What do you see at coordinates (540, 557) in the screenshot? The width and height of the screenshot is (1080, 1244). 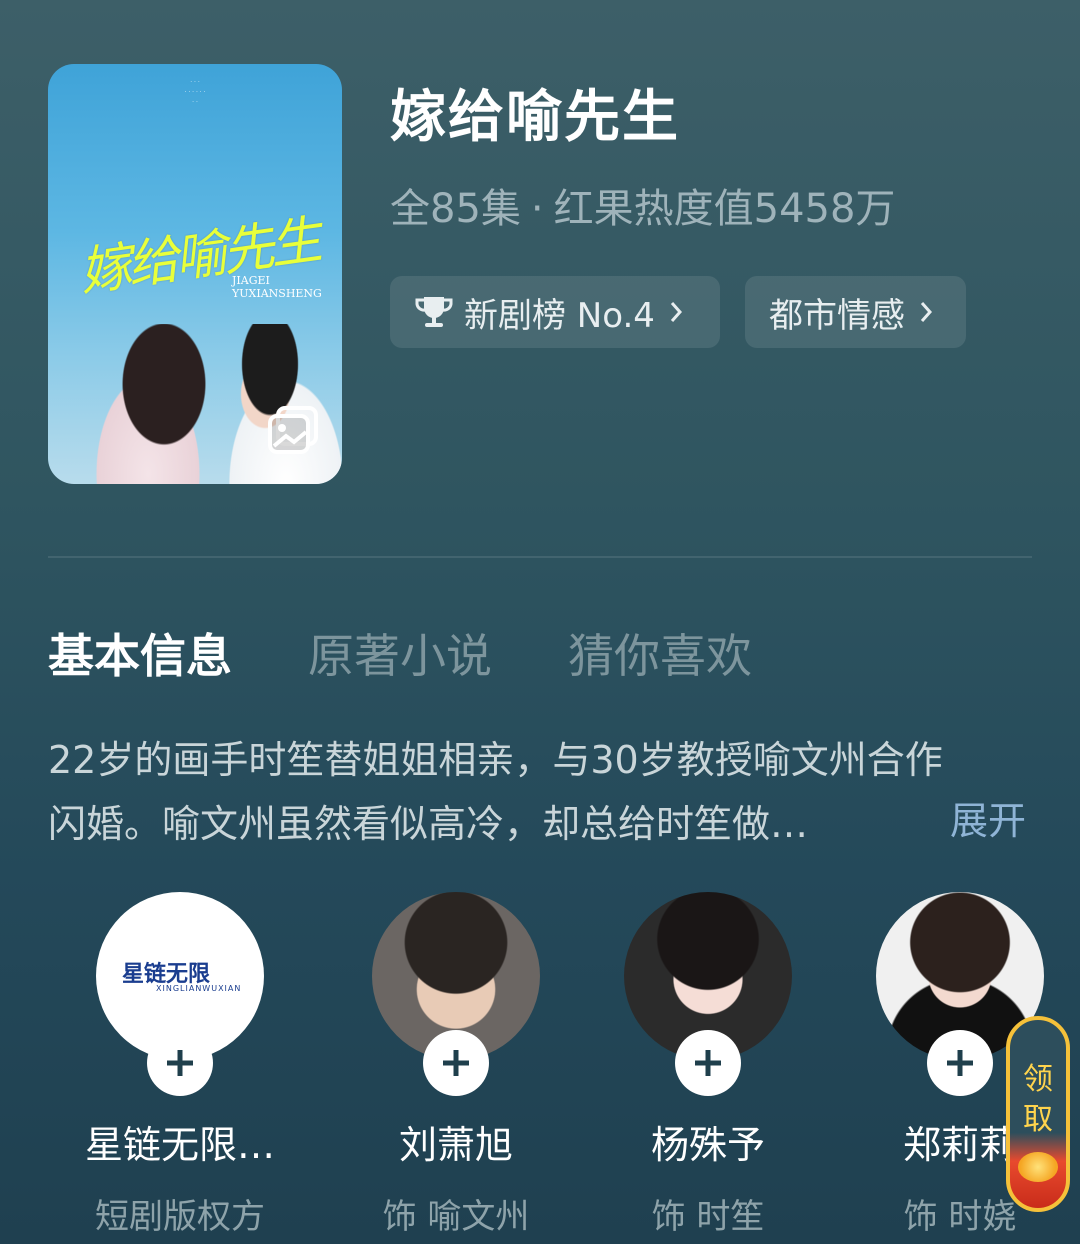 I see `section-divider` at bounding box center [540, 557].